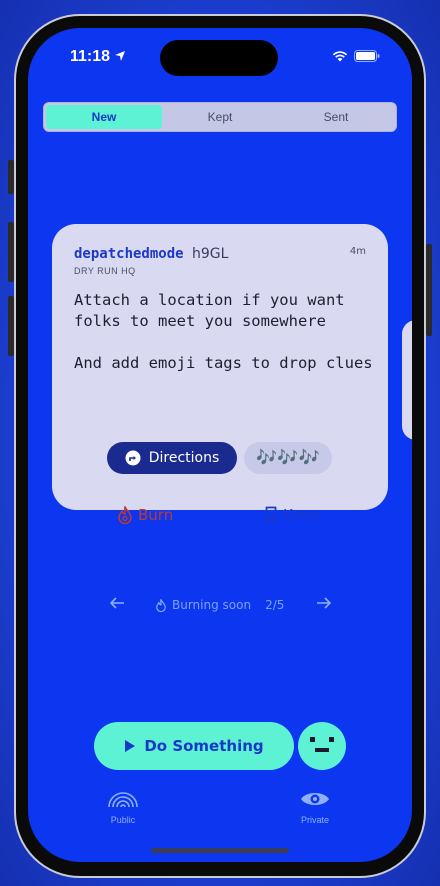  Describe the element at coordinates (314, 820) in the screenshot. I see `tab-private-label: Private` at that location.